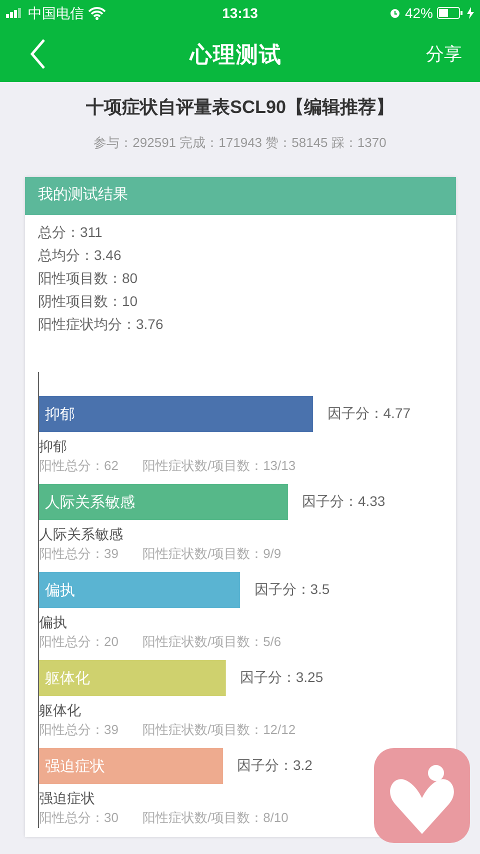 Image resolution: width=480 pixels, height=854 pixels. Describe the element at coordinates (56, 13) in the screenshot. I see `carrier-name: 中国电信` at that location.